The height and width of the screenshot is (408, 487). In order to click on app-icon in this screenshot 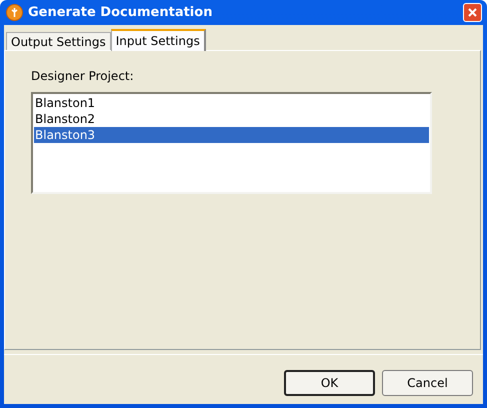, I will do `click(14, 12)`.